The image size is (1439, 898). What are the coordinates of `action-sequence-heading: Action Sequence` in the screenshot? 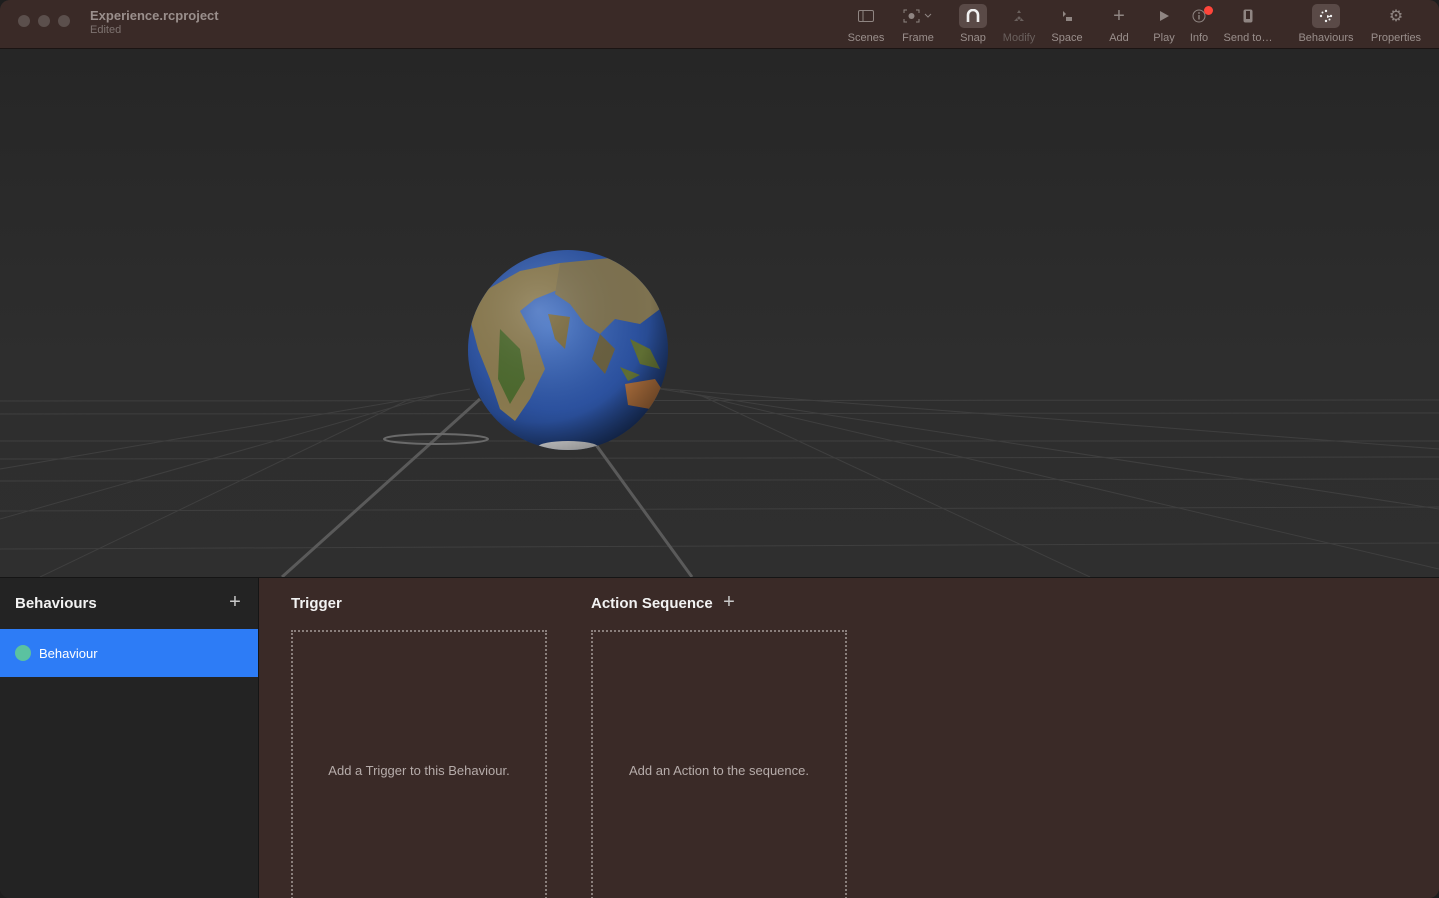 It's located at (652, 603).